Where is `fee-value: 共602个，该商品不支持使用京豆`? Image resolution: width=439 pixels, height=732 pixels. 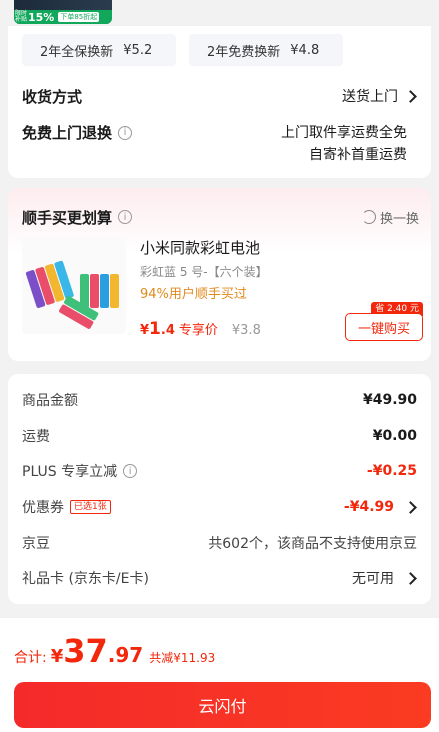
fee-value: 共602个，该商品不支持使用京豆 is located at coordinates (312, 544).